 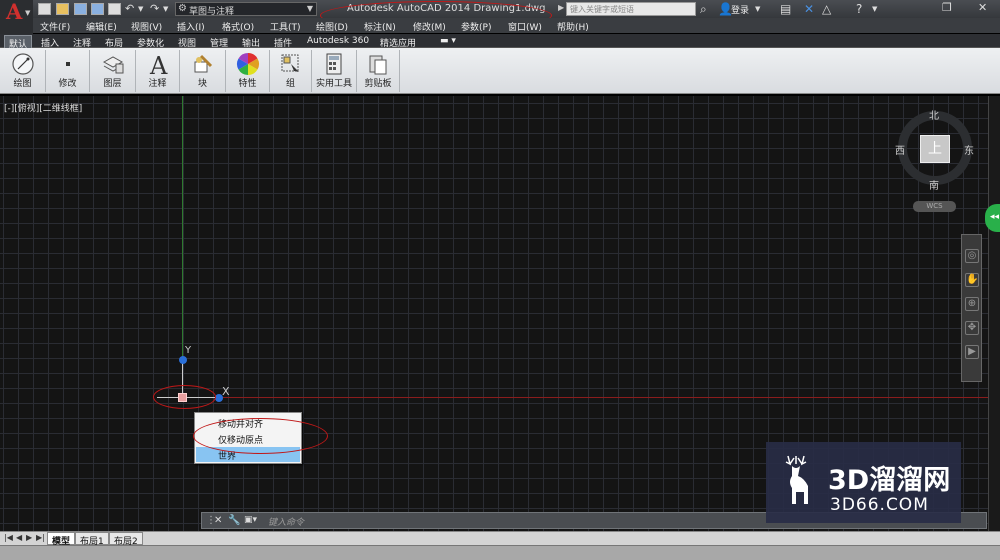 I want to click on redo-dropdown-icon: ▼, so click(x=165, y=9).